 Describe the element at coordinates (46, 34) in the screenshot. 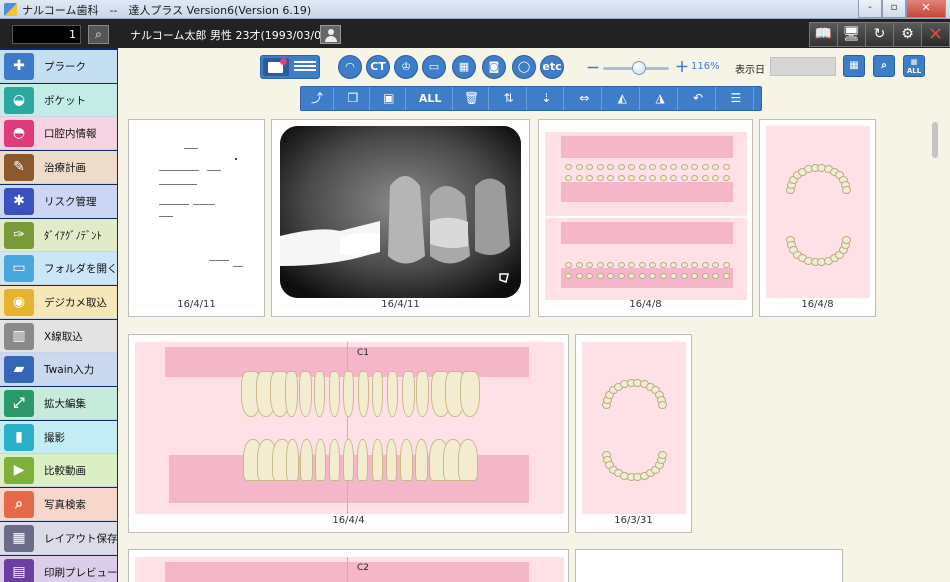

I see `patient-number-field: 1` at that location.